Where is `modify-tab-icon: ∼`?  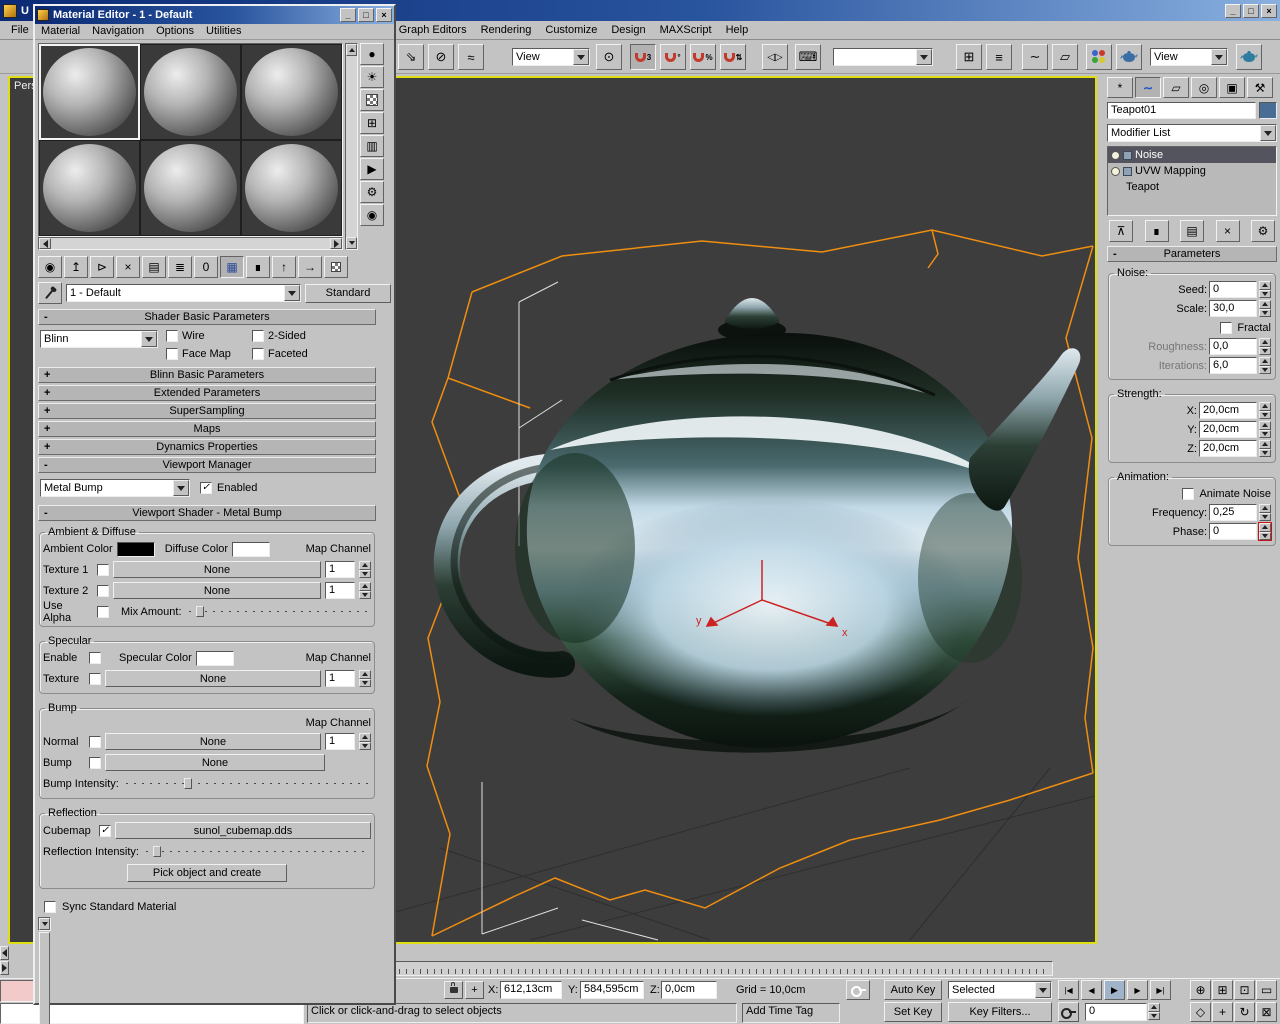 modify-tab-icon: ∼ is located at coordinates (1148, 87).